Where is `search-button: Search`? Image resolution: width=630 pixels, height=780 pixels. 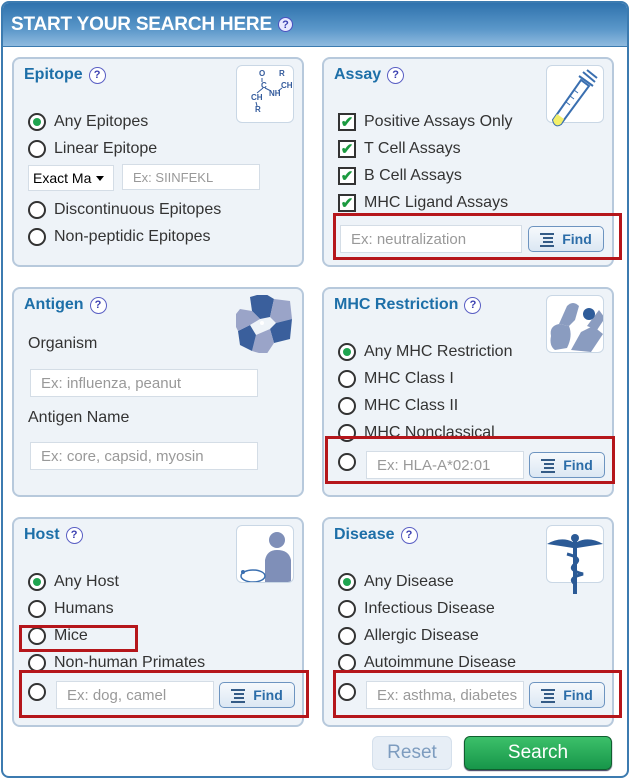
search-button: Search is located at coordinates (538, 753).